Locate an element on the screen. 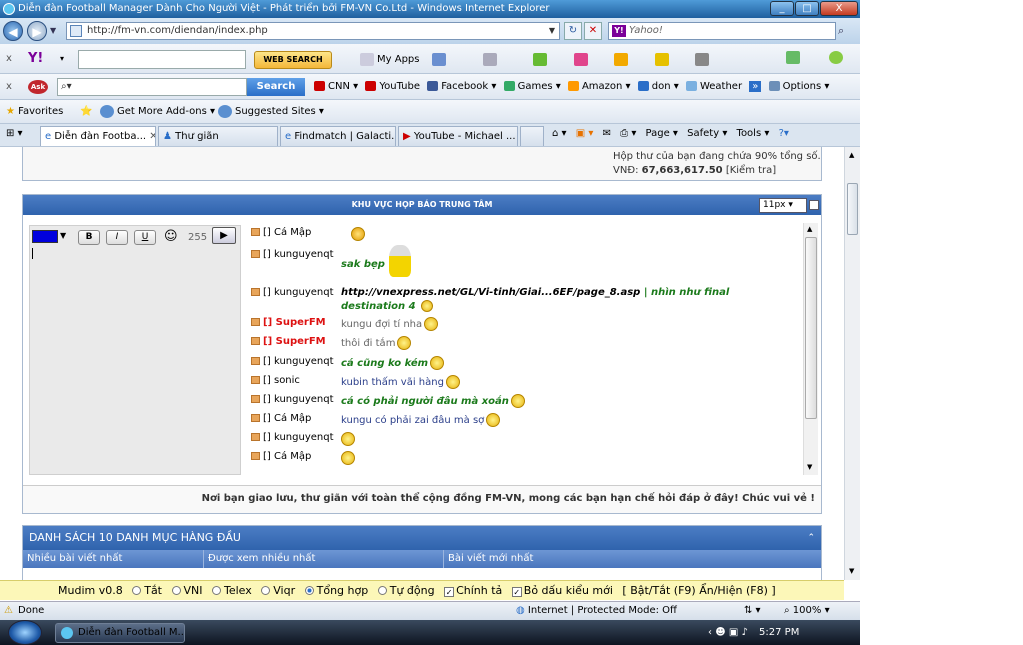 Image resolution: width=1023 pixels, height=645 pixels. mudim-option-vni: VNI is located at coordinates (184, 590).